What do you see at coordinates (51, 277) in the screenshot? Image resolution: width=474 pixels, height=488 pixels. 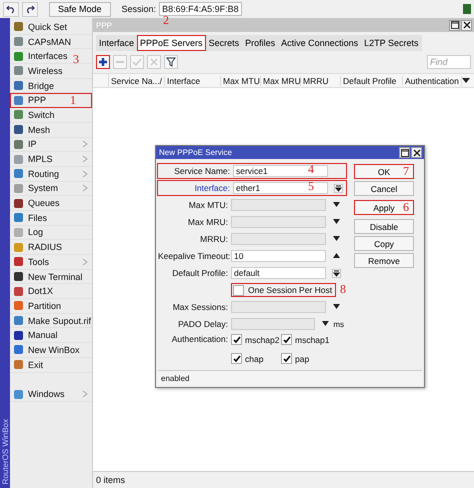 I see `sidebar-item: New Terminal` at bounding box center [51, 277].